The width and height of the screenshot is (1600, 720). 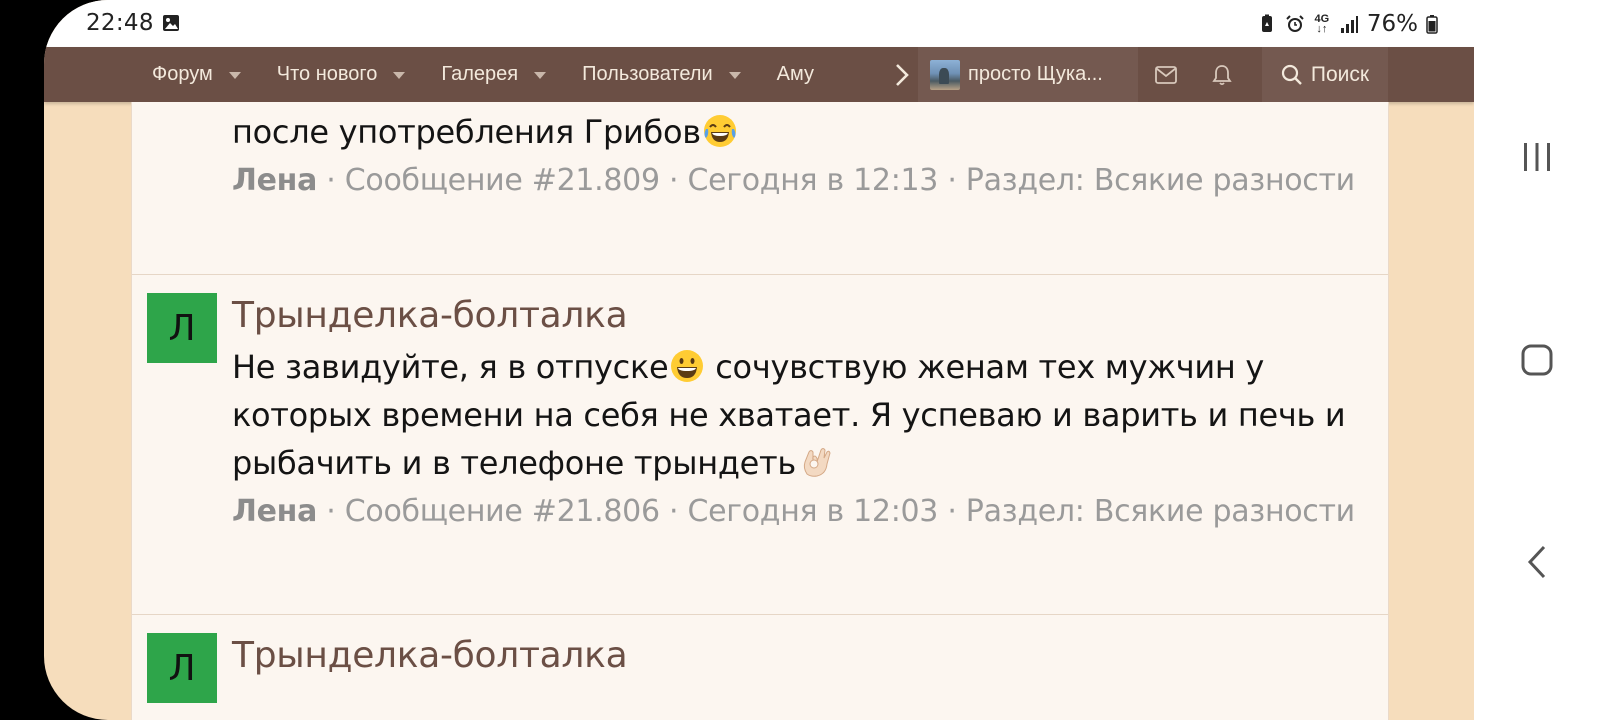 What do you see at coordinates (182, 74) in the screenshot?
I see `nav-item-label: Форум` at bounding box center [182, 74].